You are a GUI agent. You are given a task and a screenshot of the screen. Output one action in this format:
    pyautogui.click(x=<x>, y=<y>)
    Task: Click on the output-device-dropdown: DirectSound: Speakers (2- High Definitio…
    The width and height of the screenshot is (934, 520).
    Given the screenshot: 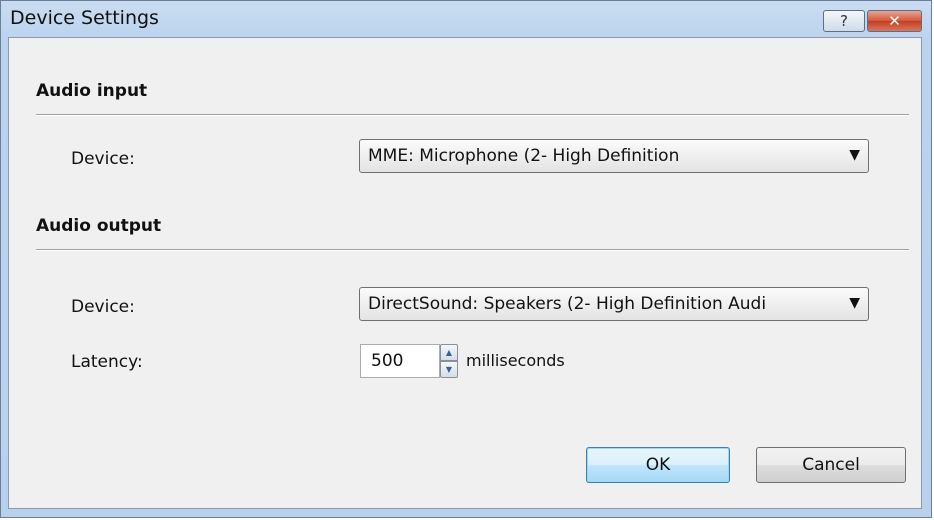 What is the action you would take?
    pyautogui.click(x=614, y=304)
    